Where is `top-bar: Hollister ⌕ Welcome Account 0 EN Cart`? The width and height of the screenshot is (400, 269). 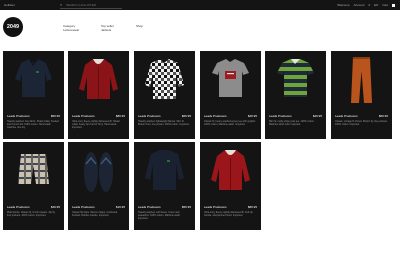 top-bar: Hollister ⌕ Welcome Account 0 EN Cart is located at coordinates (200, 5).